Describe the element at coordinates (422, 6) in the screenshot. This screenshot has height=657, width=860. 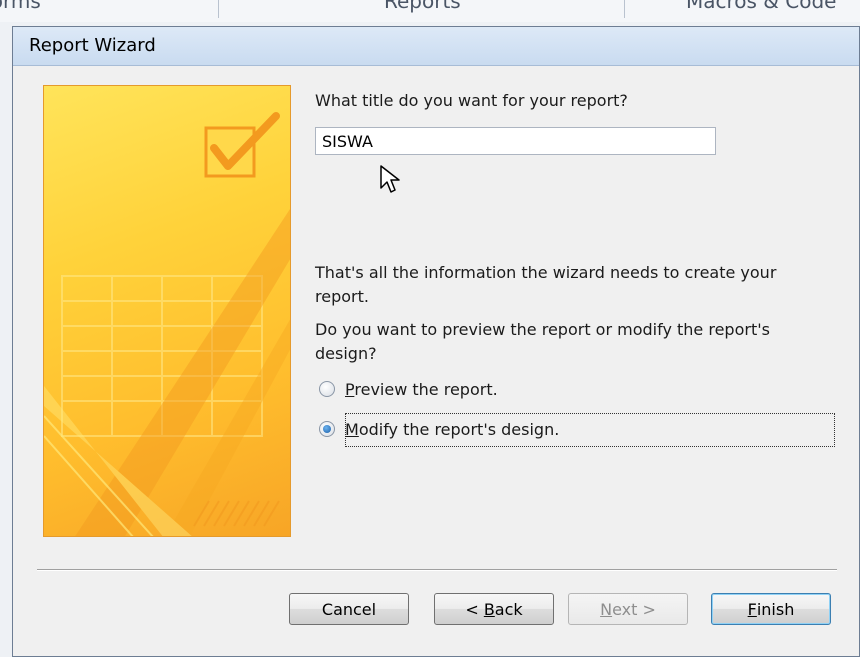
I see `background-tab-reports: Reports` at that location.